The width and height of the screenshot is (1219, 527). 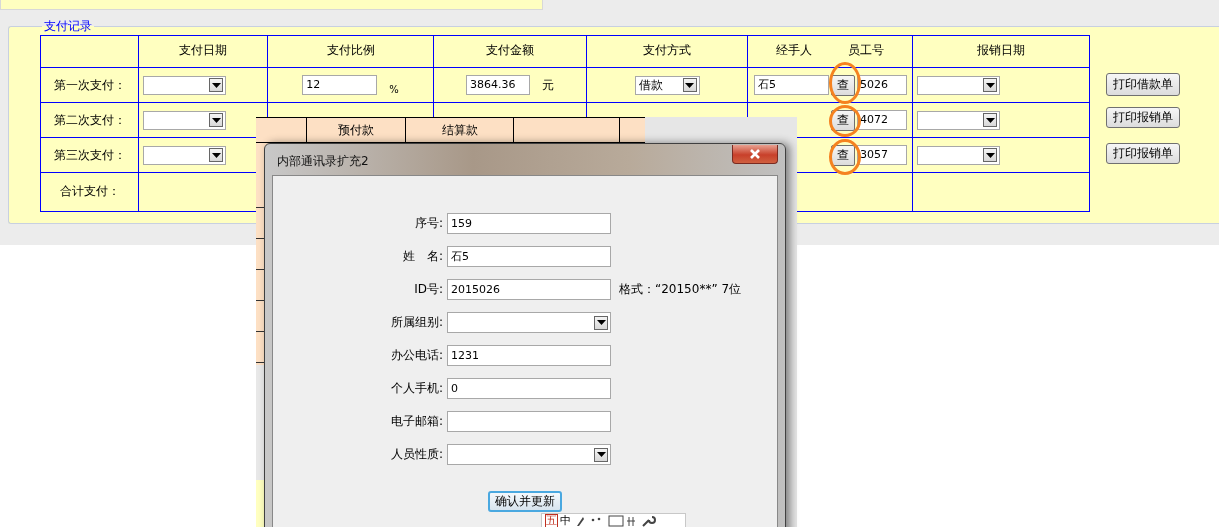 I want to click on input-field, so click(x=529, y=421).